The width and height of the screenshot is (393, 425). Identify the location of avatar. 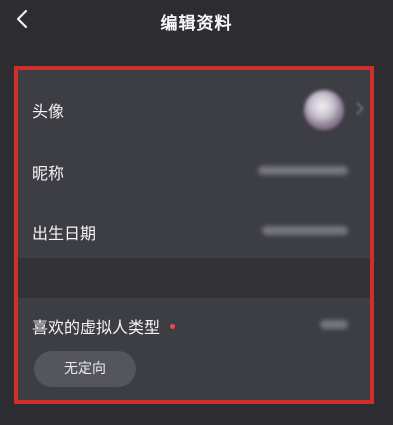
(324, 110).